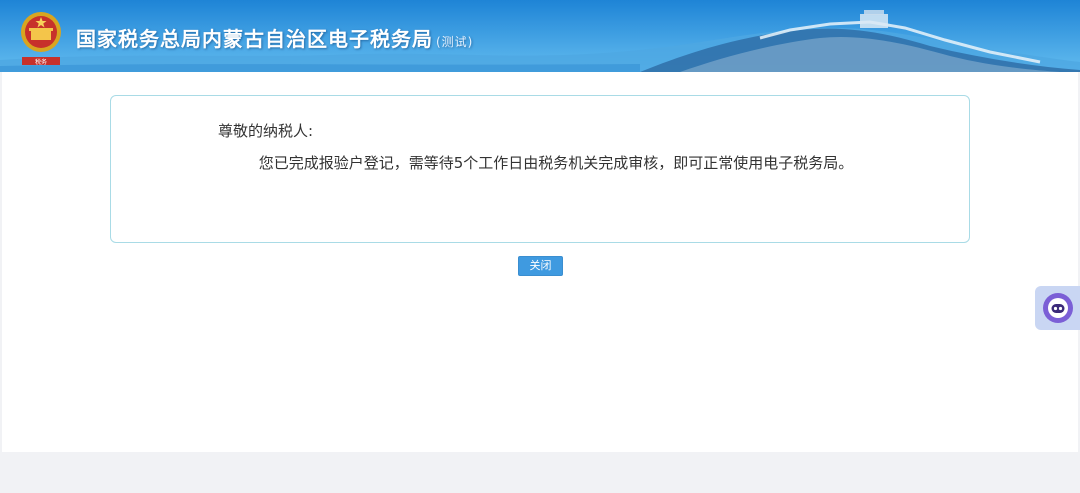 Image resolution: width=1080 pixels, height=493 pixels. Describe the element at coordinates (455, 42) in the screenshot. I see `trial-badge: (测试)` at that location.